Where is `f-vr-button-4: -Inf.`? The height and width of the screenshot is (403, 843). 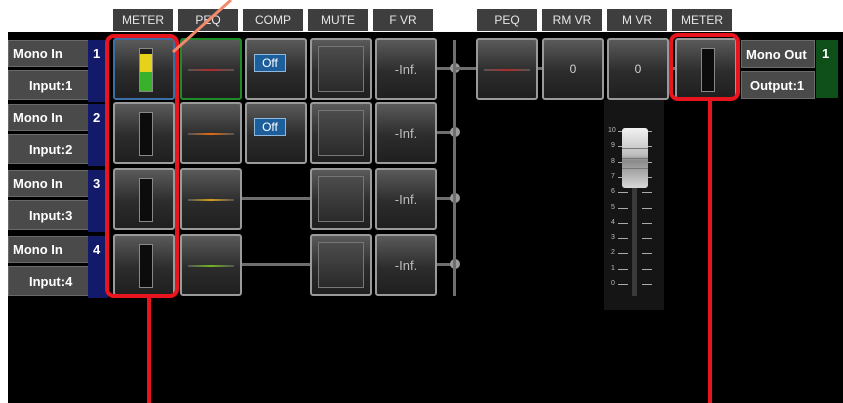 f-vr-button-4: -Inf. is located at coordinates (406, 265).